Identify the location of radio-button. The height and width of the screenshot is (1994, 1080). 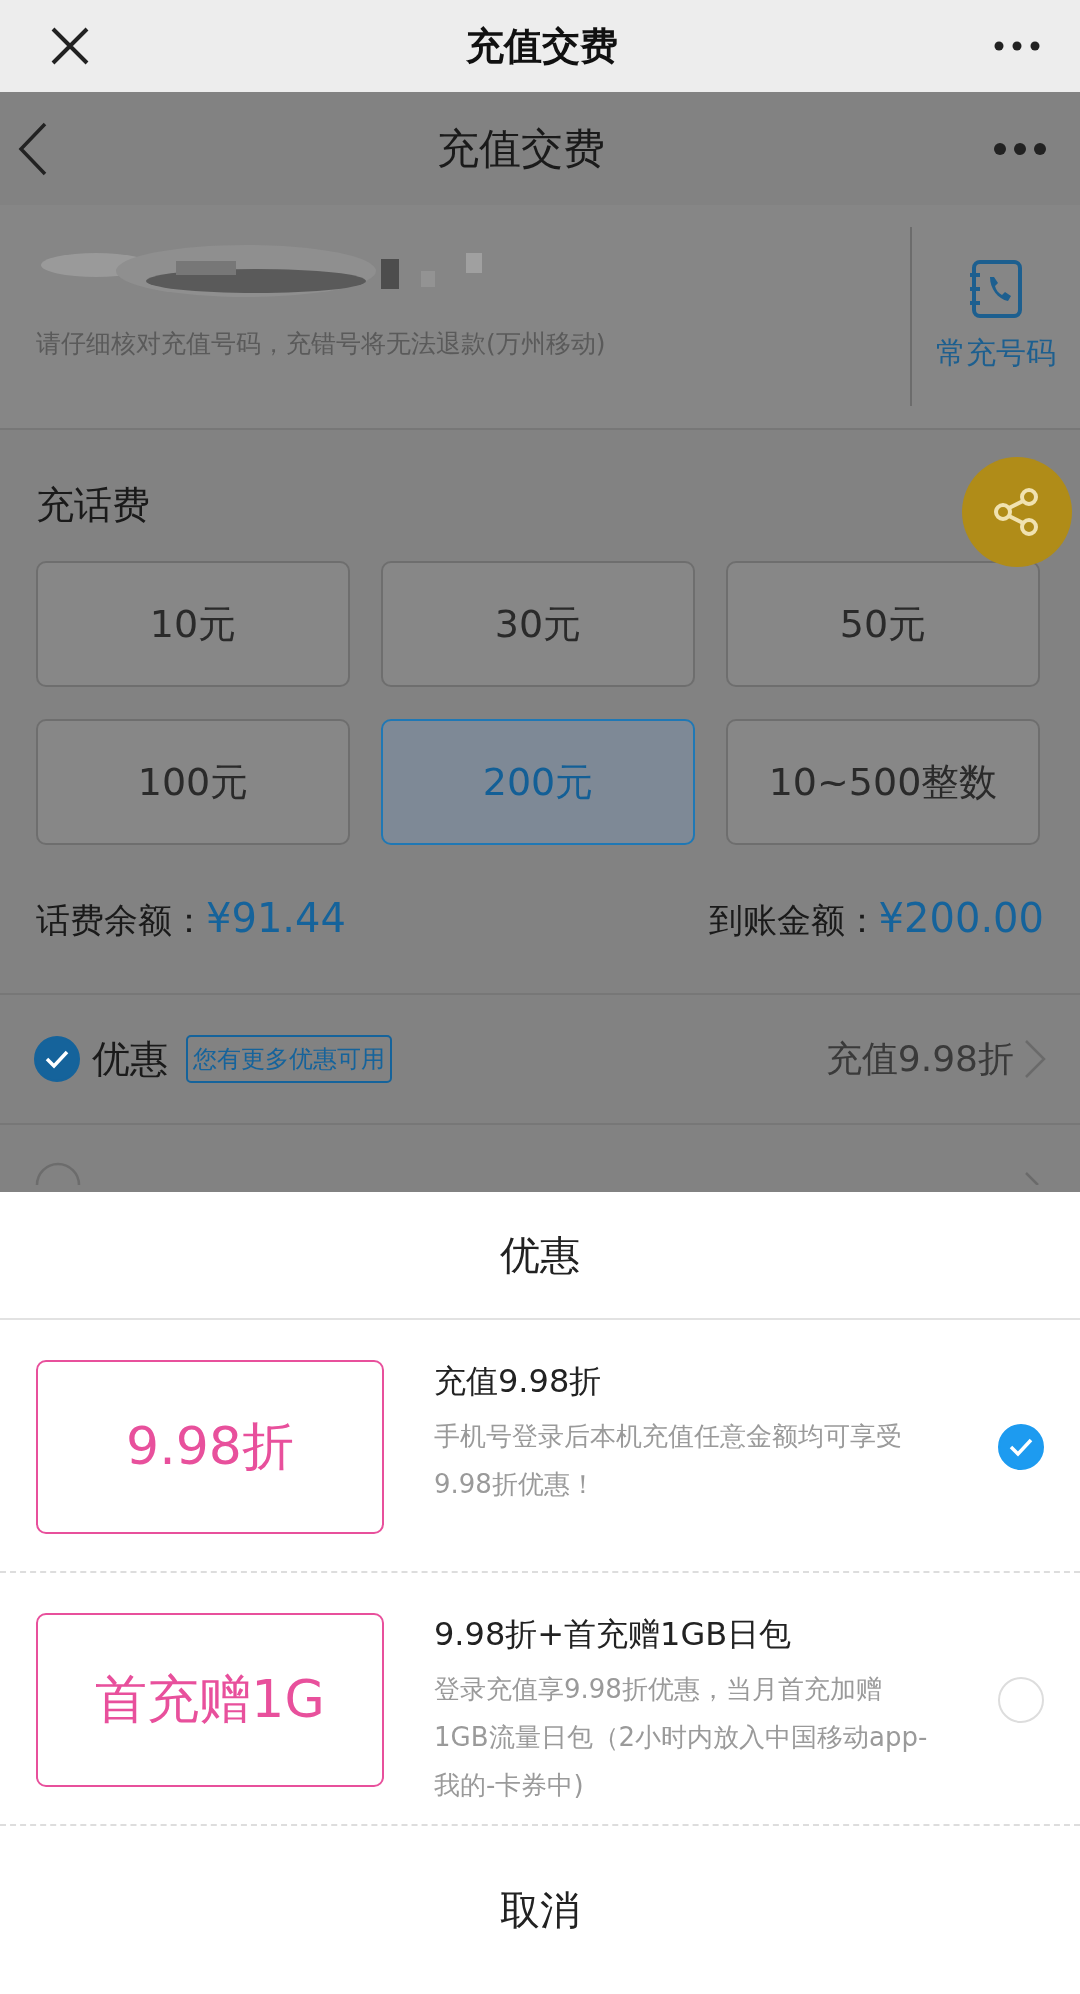
(1021, 1447).